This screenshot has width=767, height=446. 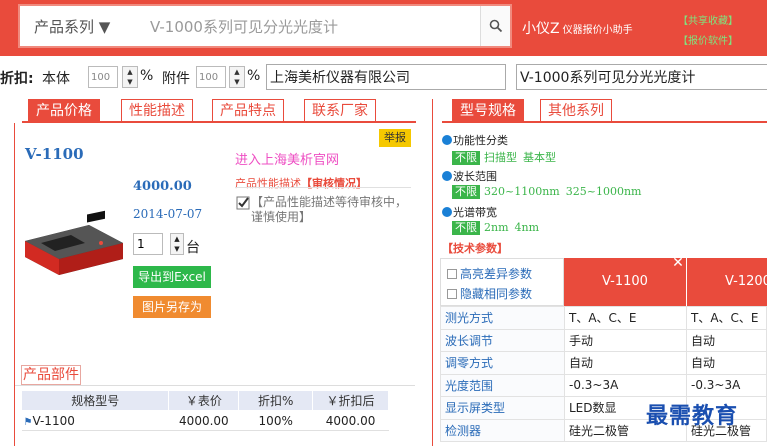 I want to click on table-row: 波长调节 手动 自动, so click(x=603, y=340).